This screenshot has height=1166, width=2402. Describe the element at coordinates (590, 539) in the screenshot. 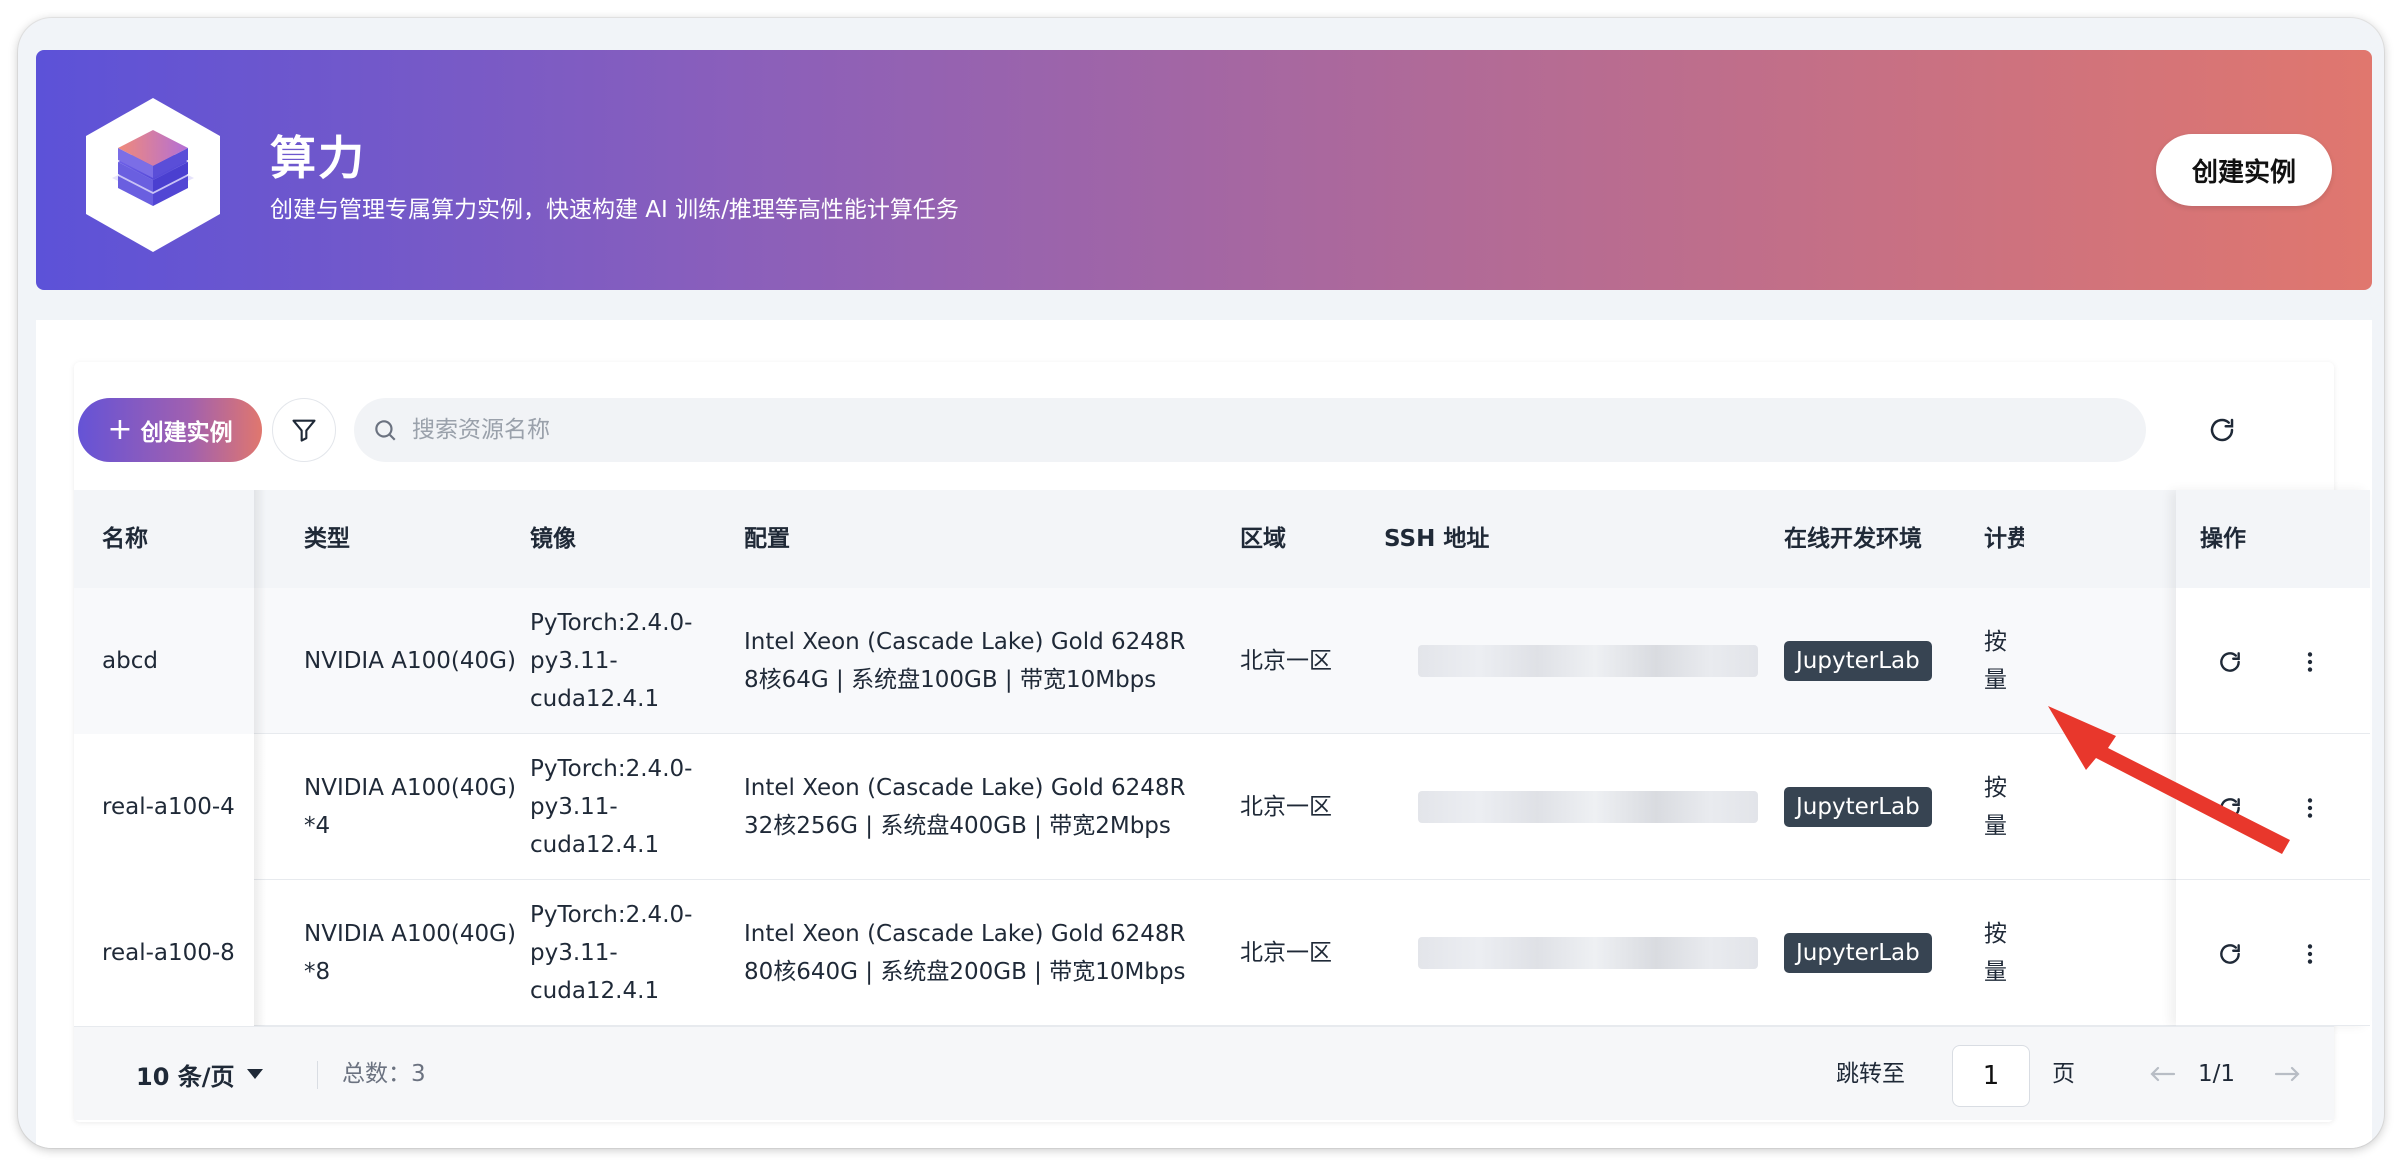

I see `column-header-image: 镜像` at that location.